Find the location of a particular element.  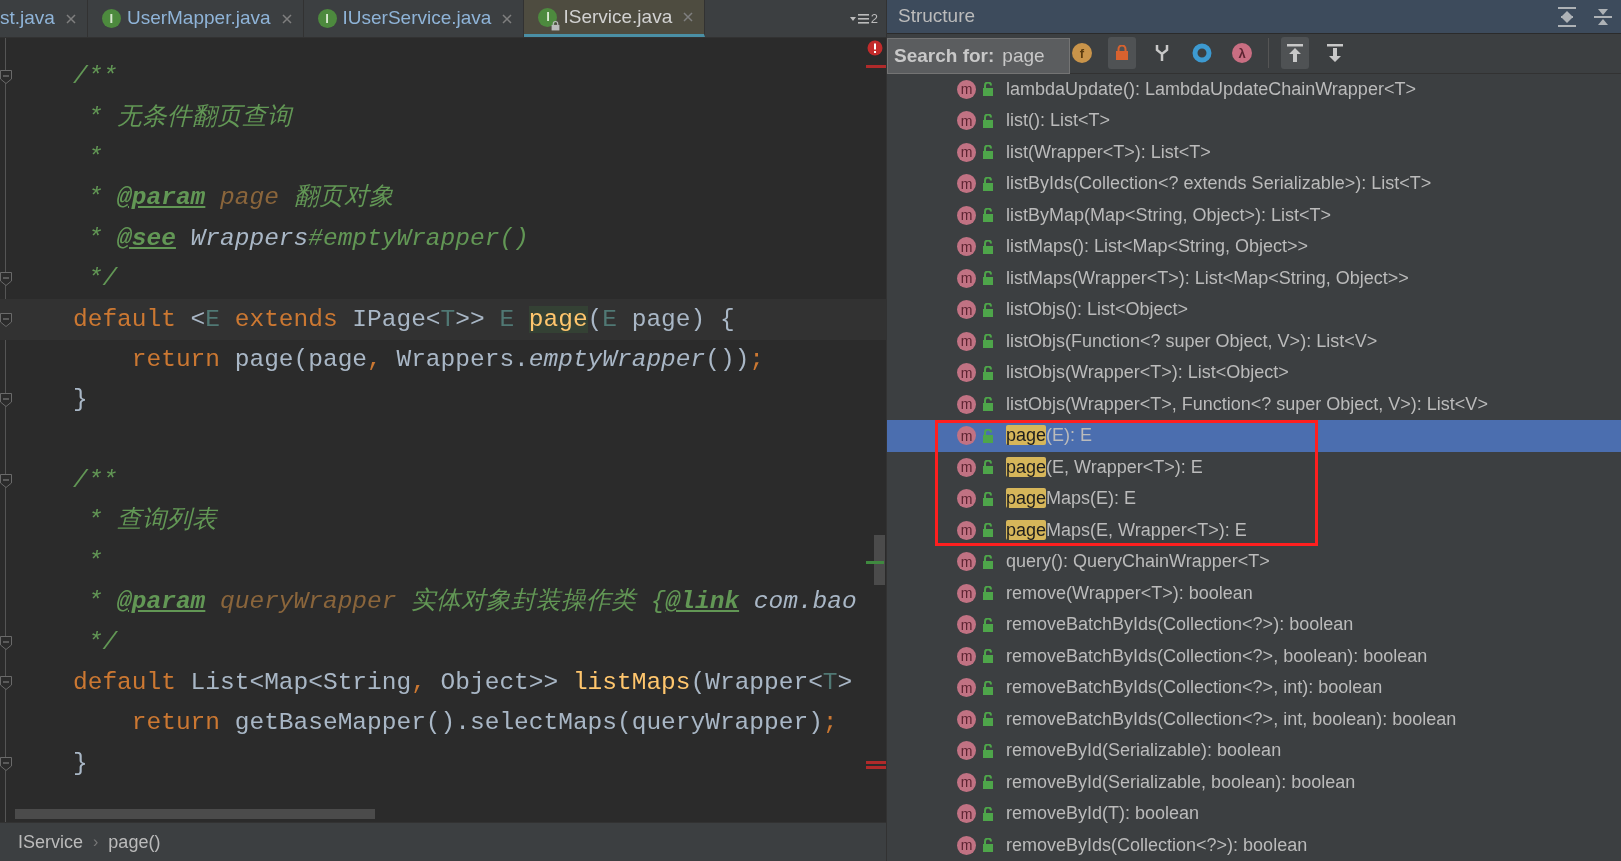

code-line: * @see Wrappers#emptyWrapper() is located at coordinates (307, 238).